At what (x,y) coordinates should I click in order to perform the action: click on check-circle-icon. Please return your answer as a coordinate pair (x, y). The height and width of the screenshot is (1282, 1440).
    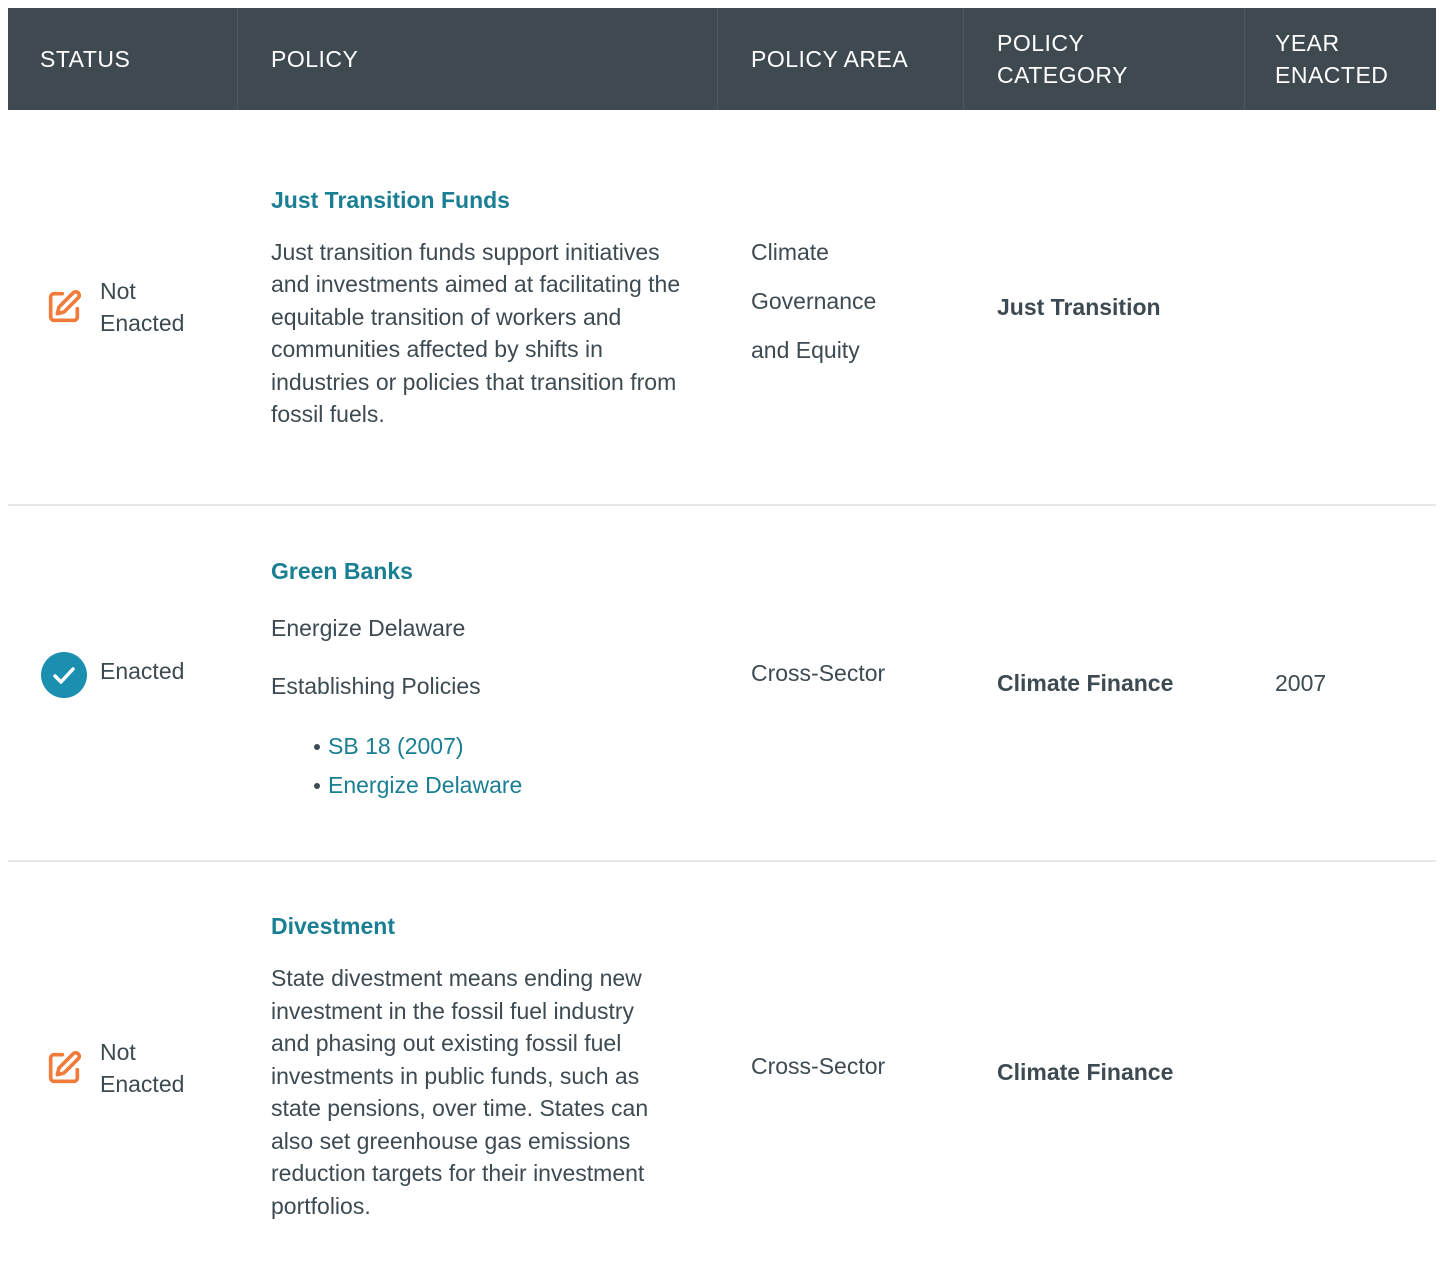
    Looking at the image, I should click on (64, 675).